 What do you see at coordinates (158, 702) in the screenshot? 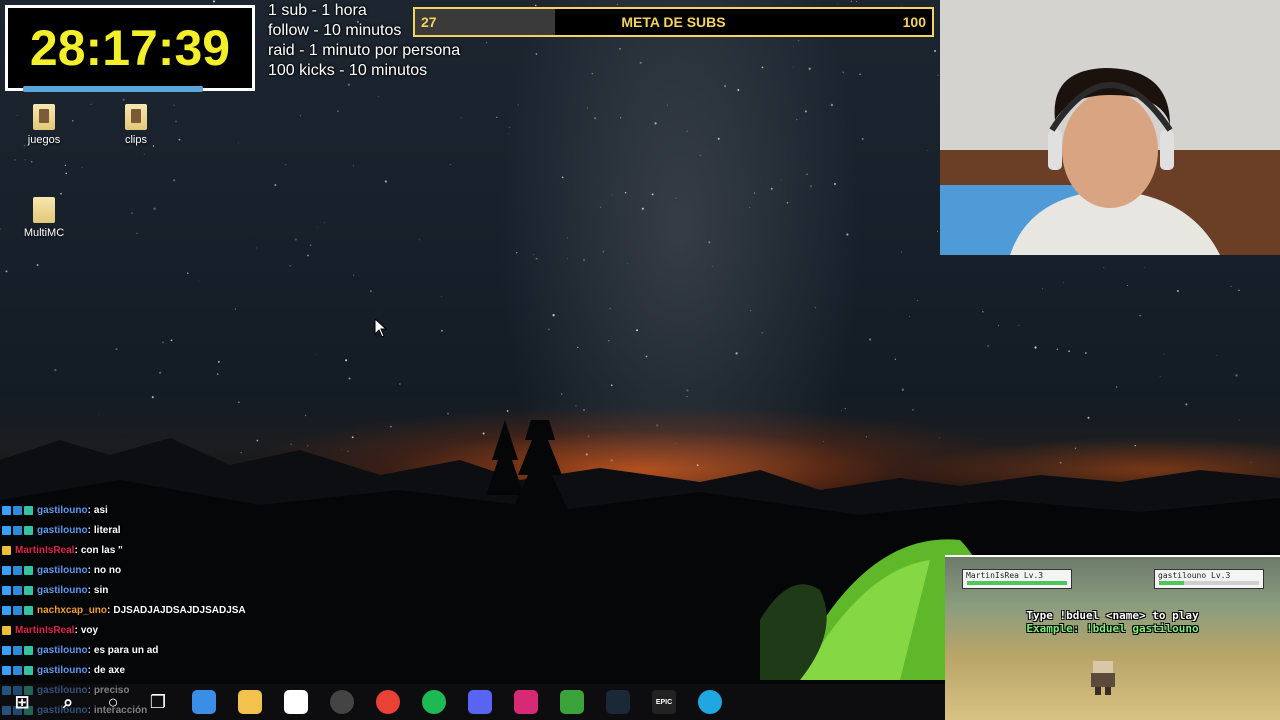
I see `task-view-icon: ❐` at bounding box center [158, 702].